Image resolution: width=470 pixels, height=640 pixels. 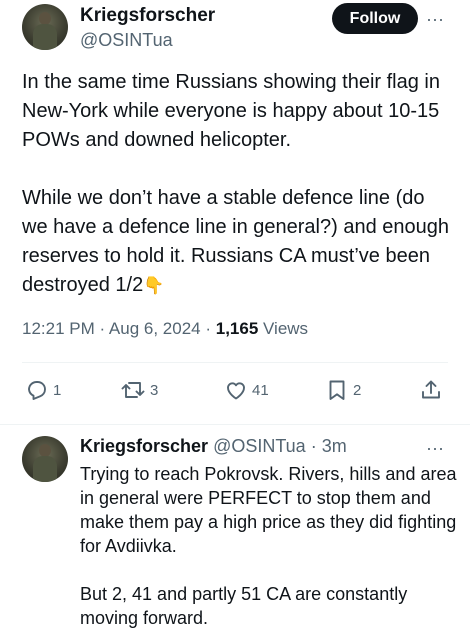 I want to click on avatar, so click(x=45, y=27).